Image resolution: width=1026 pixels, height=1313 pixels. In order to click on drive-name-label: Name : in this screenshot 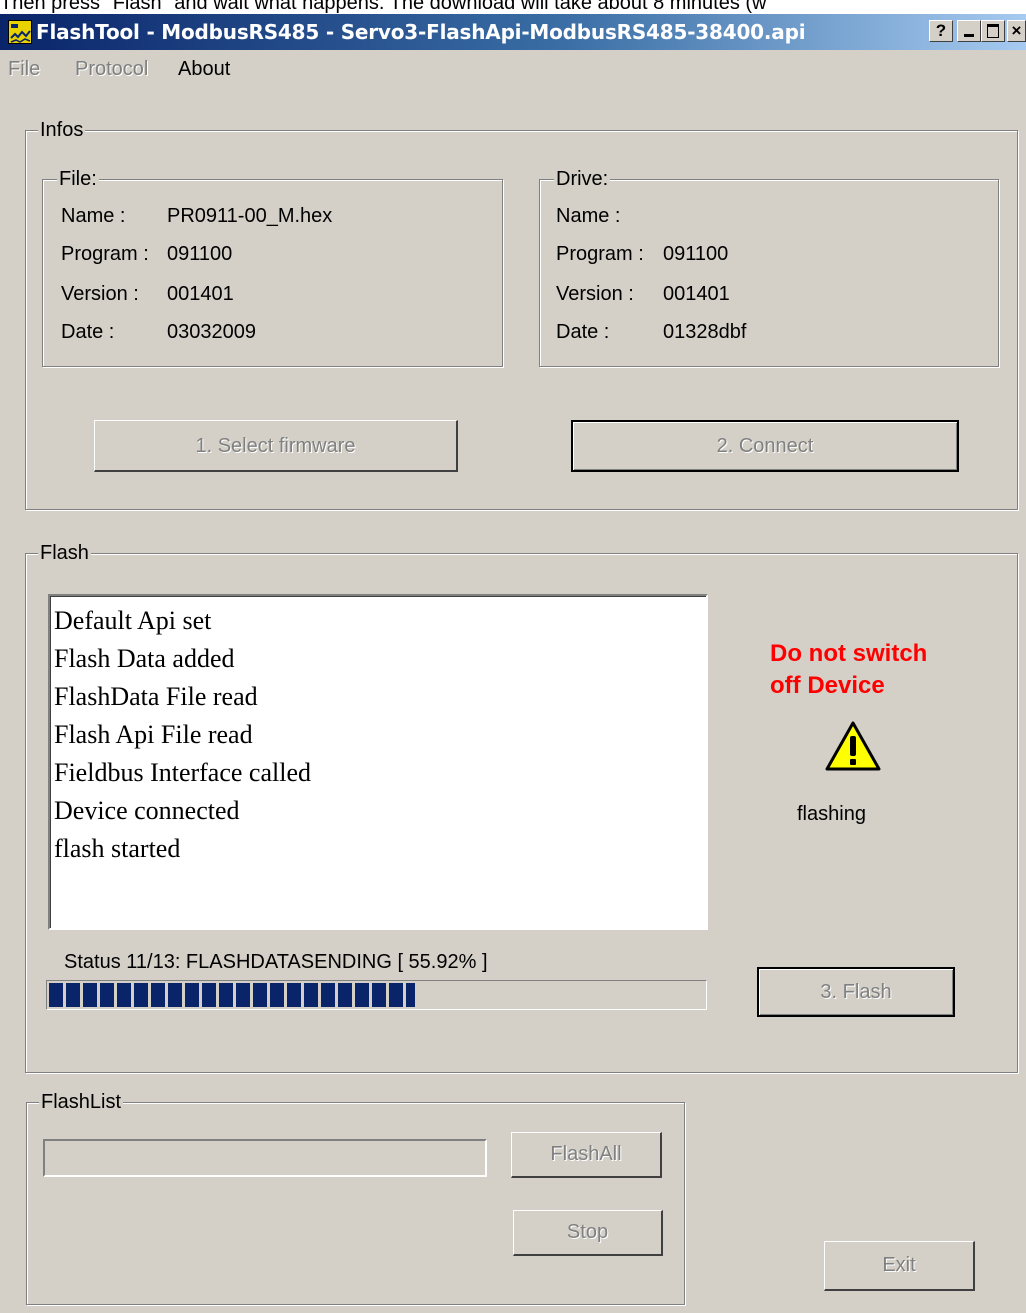, I will do `click(588, 216)`.